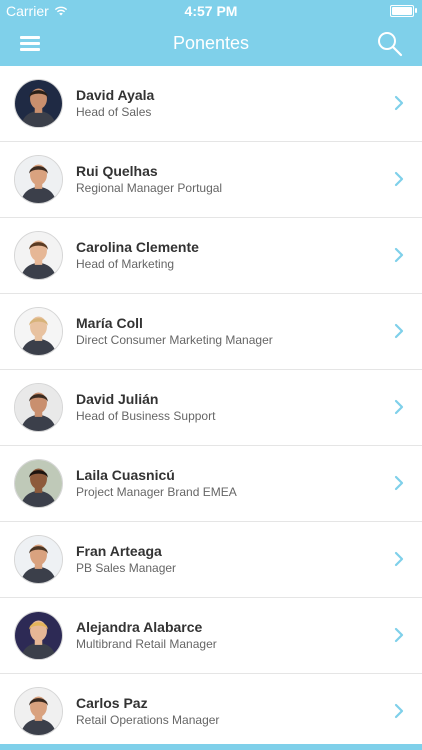  Describe the element at coordinates (109, 323) in the screenshot. I see `speaker-name: María Coll` at that location.